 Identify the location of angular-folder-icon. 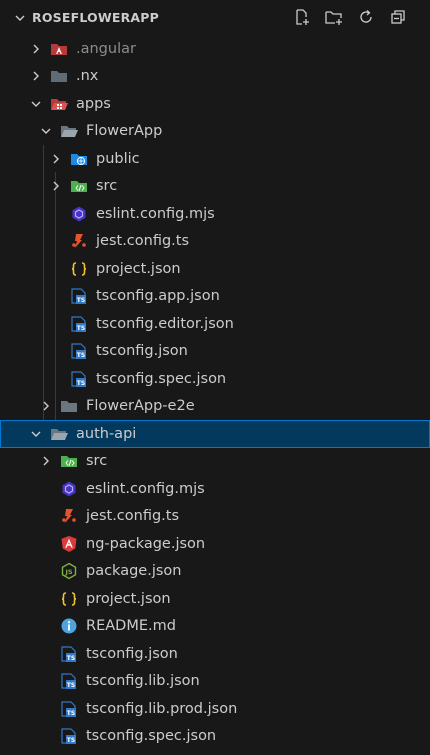
(59, 49).